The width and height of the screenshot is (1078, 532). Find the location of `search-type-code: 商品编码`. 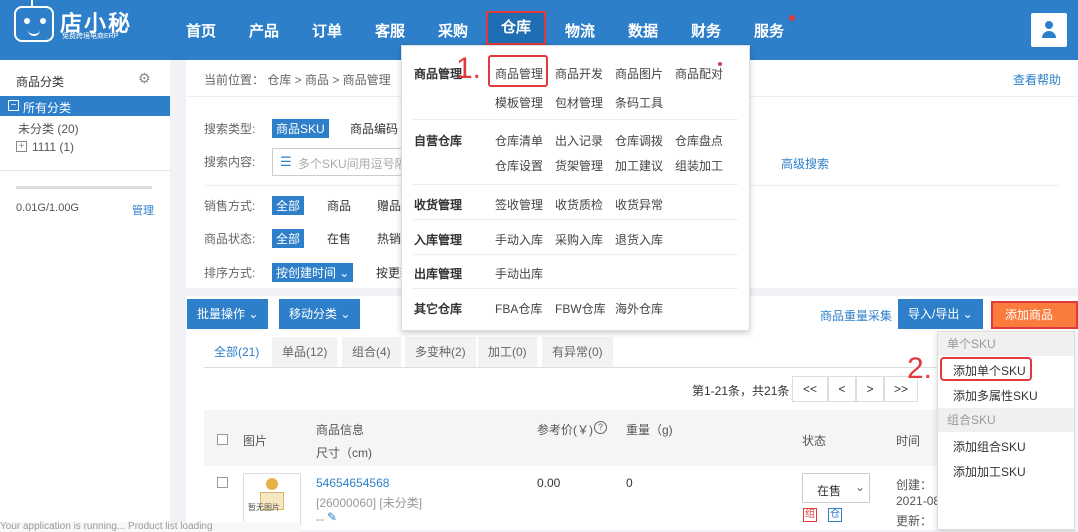

search-type-code: 商品编码 is located at coordinates (374, 128).